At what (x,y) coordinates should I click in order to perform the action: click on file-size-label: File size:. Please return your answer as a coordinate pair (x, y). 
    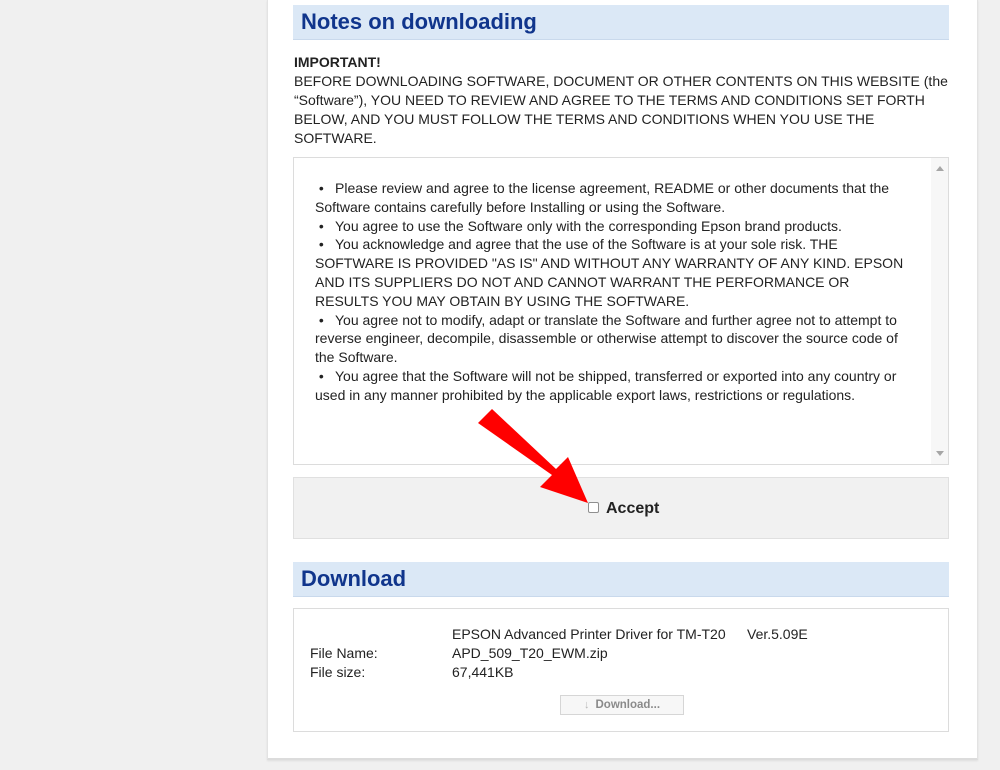
    Looking at the image, I should click on (338, 672).